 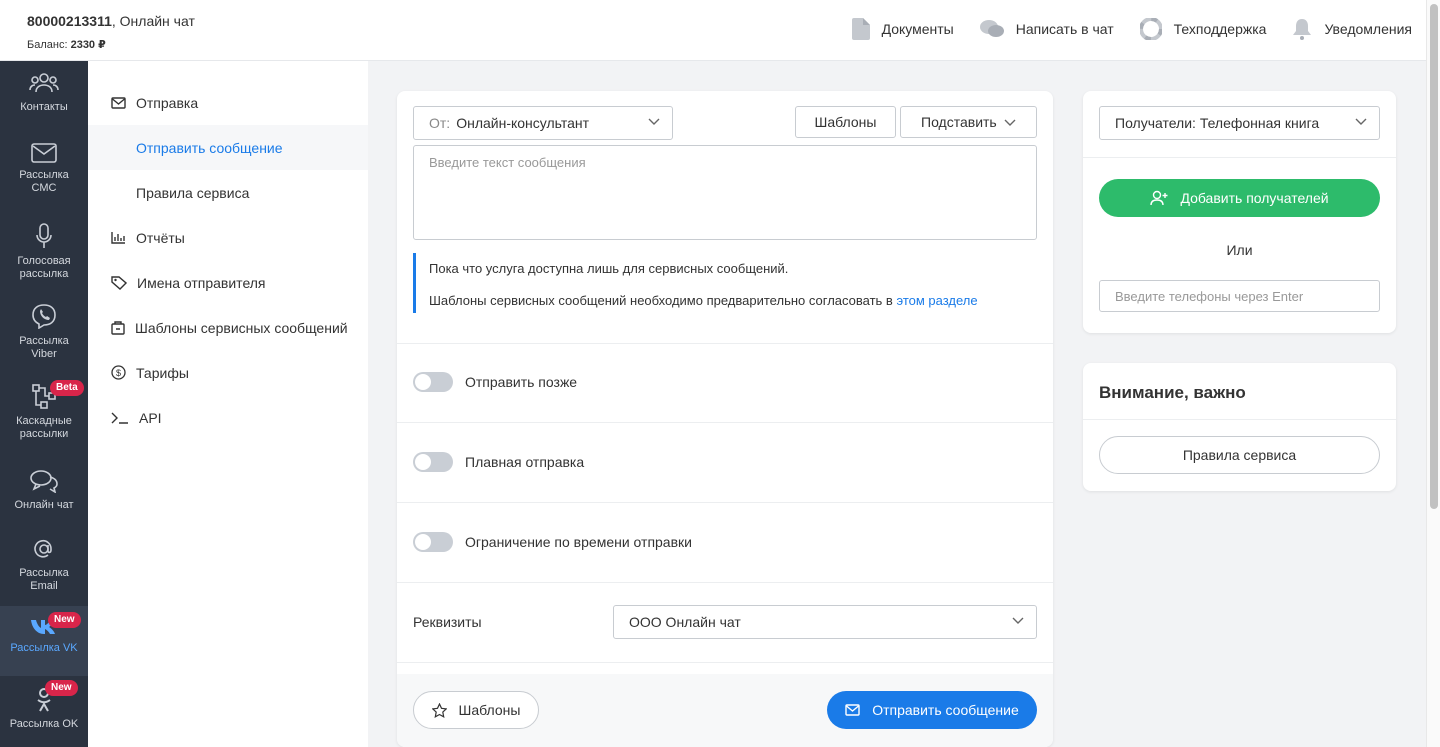 What do you see at coordinates (433, 542) in the screenshot?
I see `time-limit-toggle` at bounding box center [433, 542].